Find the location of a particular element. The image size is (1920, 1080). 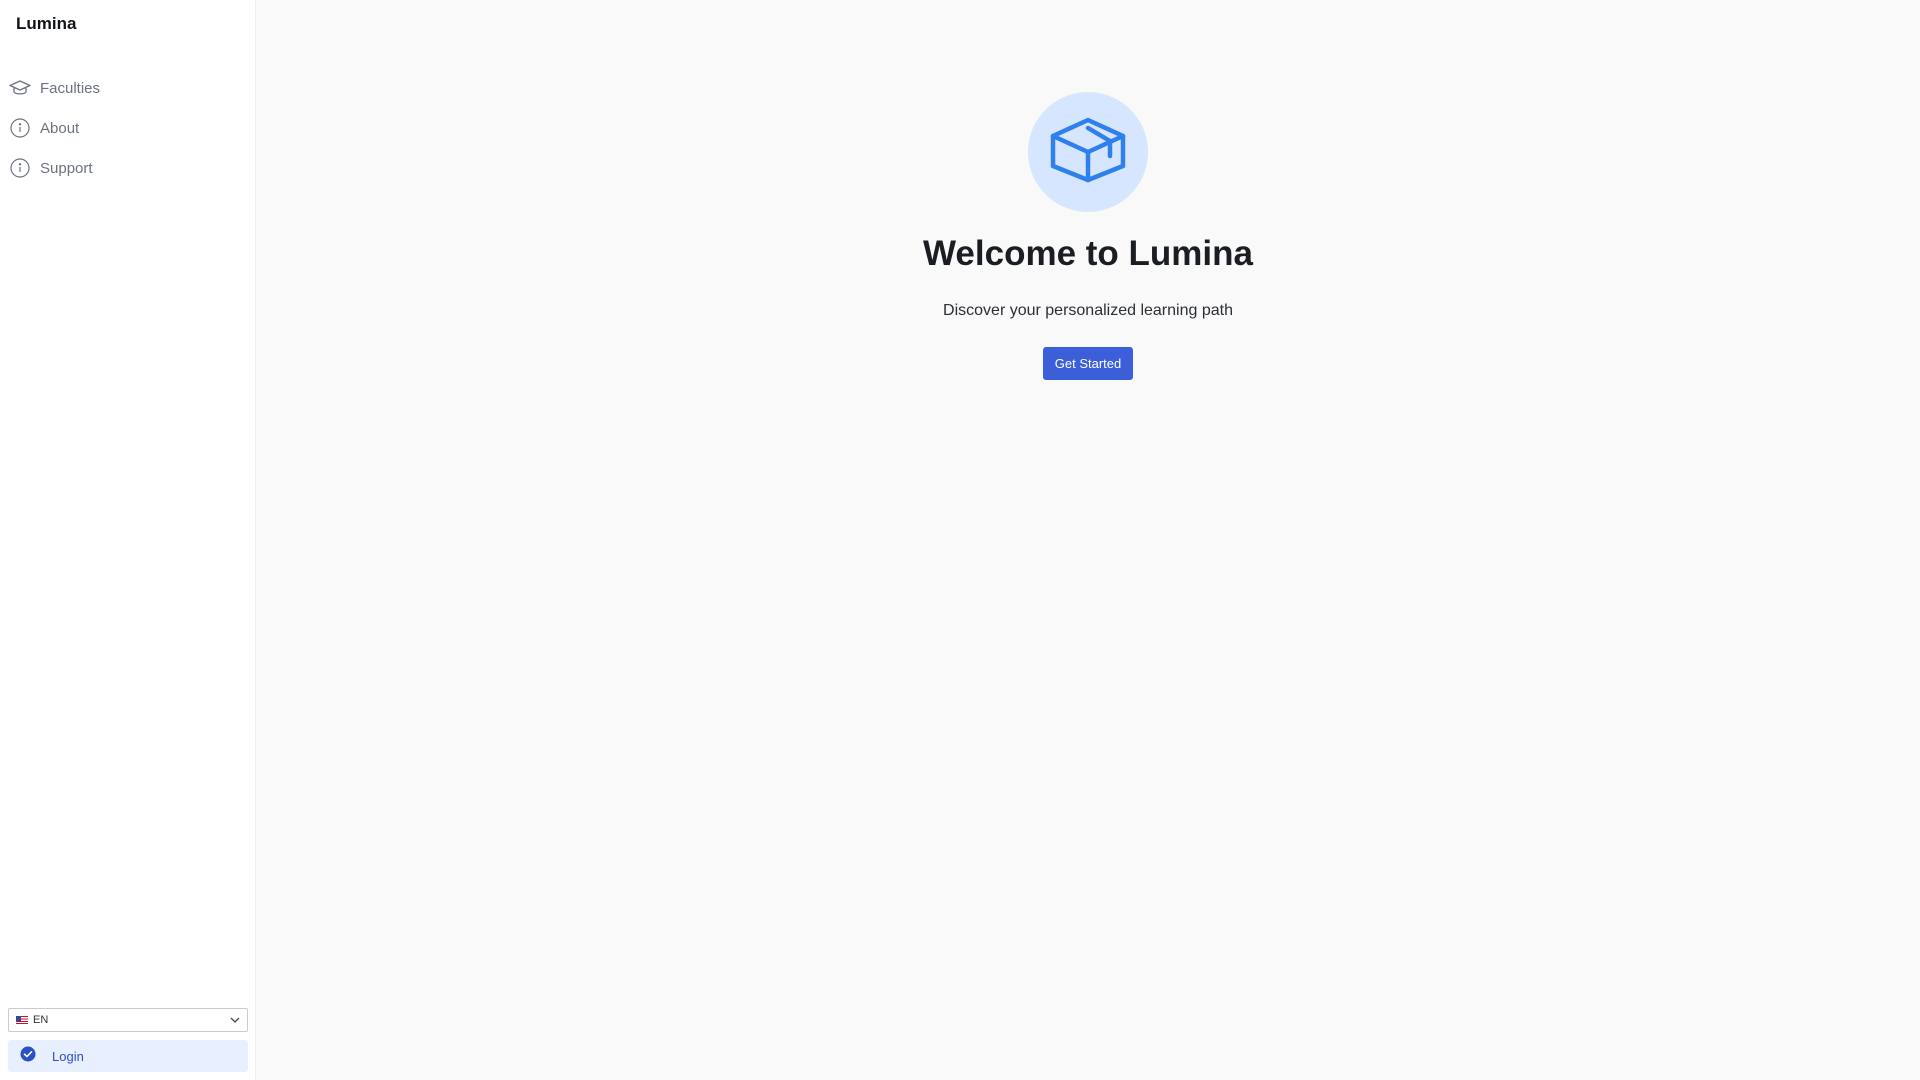

login-button: Login is located at coordinates (128, 1056).